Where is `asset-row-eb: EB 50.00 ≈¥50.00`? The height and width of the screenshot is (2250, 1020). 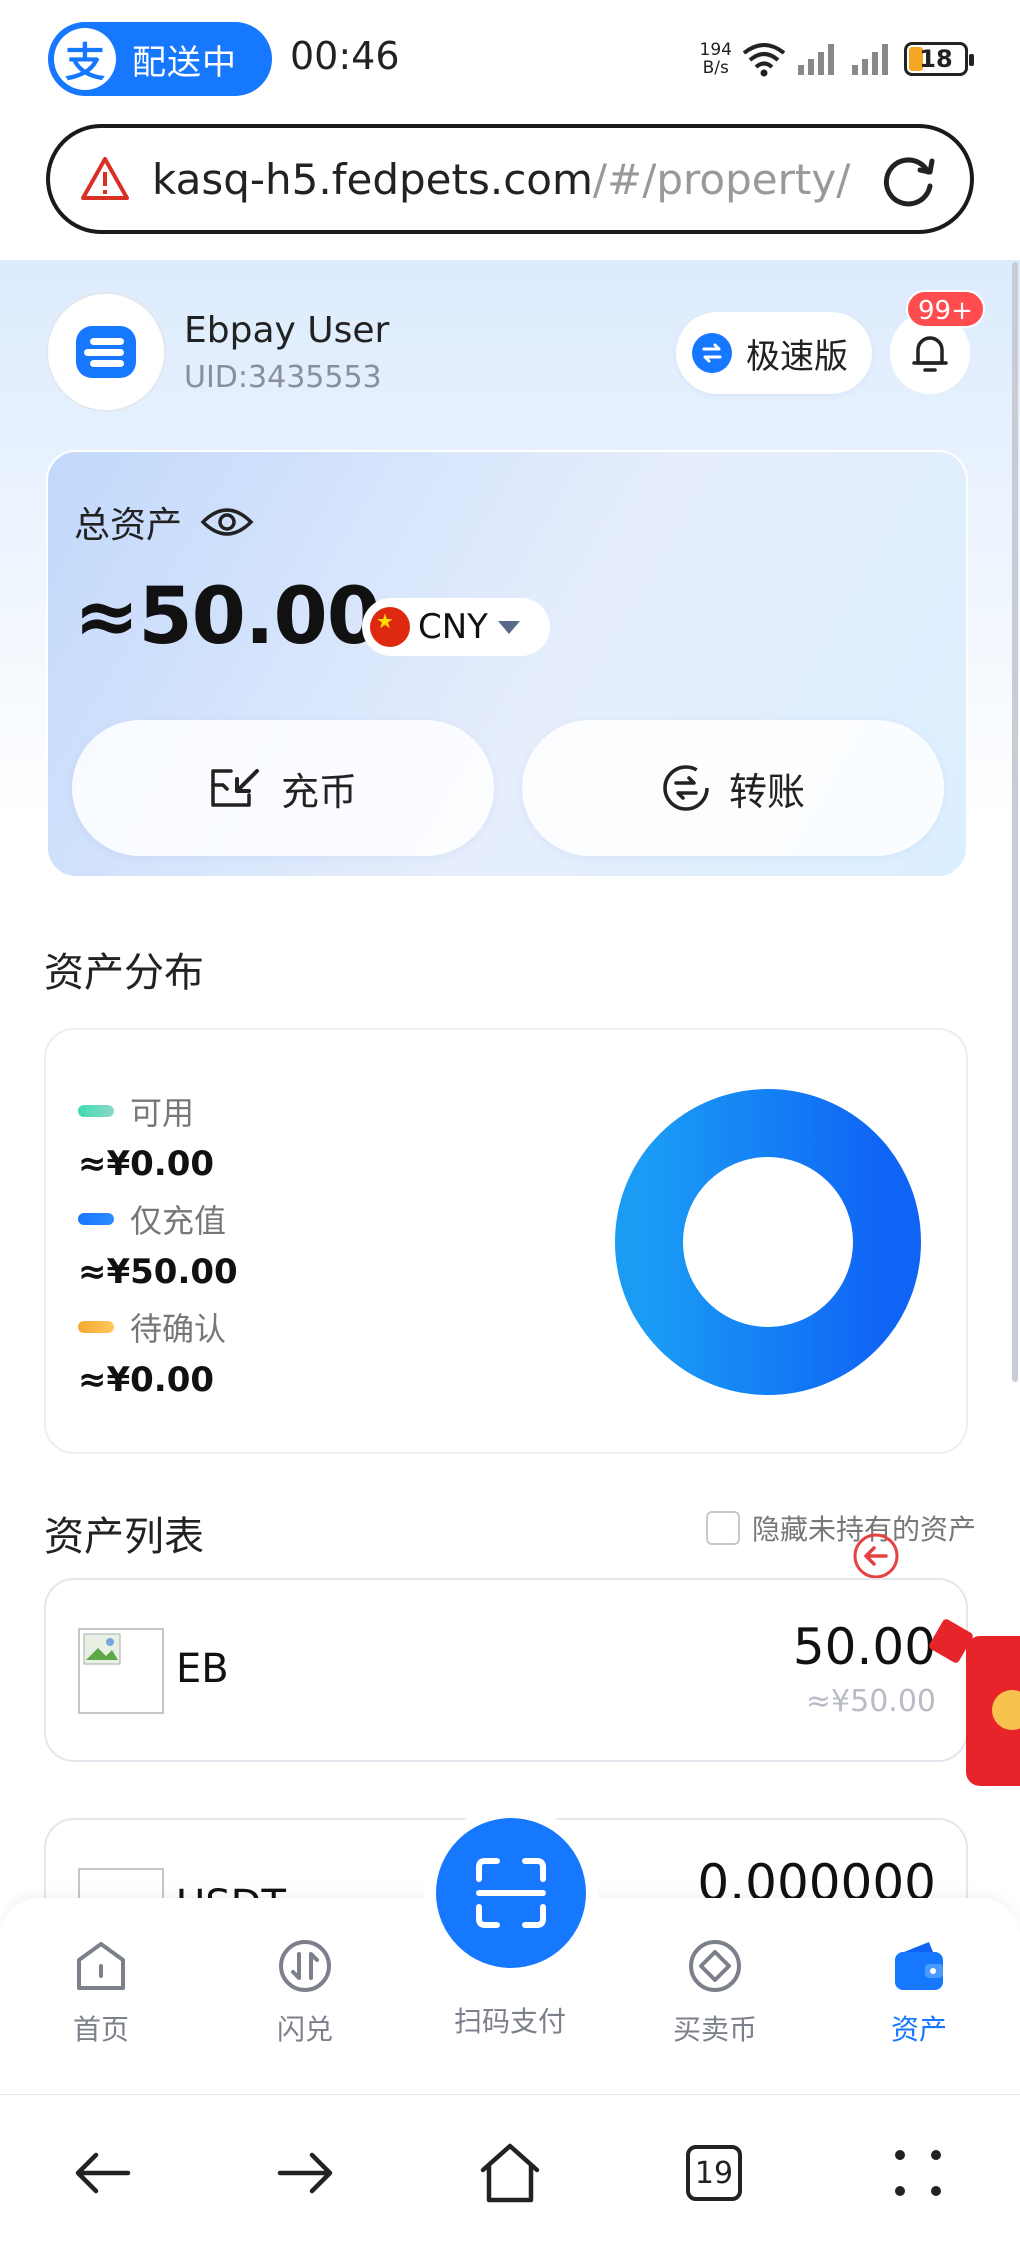
asset-row-eb: EB 50.00 ≈¥50.00 is located at coordinates (506, 1670).